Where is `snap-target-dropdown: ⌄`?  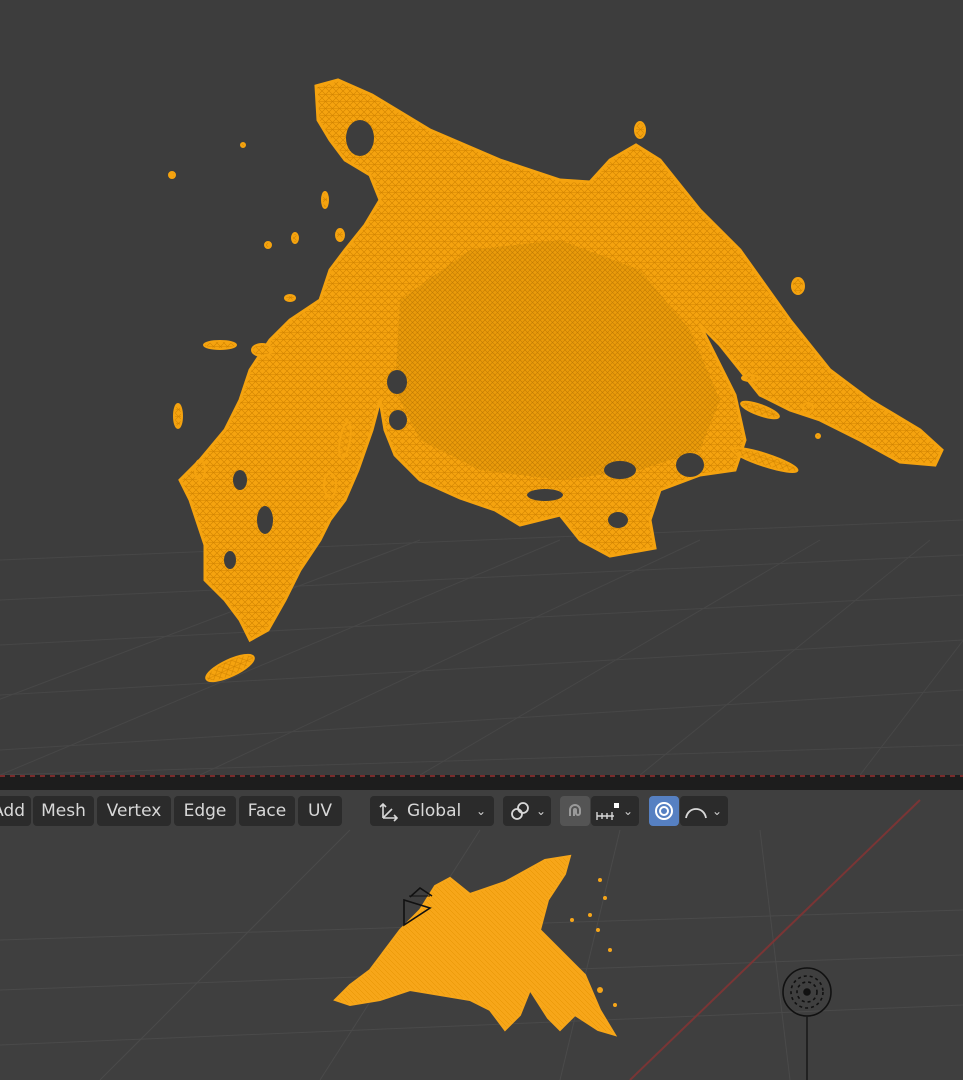 snap-target-dropdown: ⌄ is located at coordinates (615, 811).